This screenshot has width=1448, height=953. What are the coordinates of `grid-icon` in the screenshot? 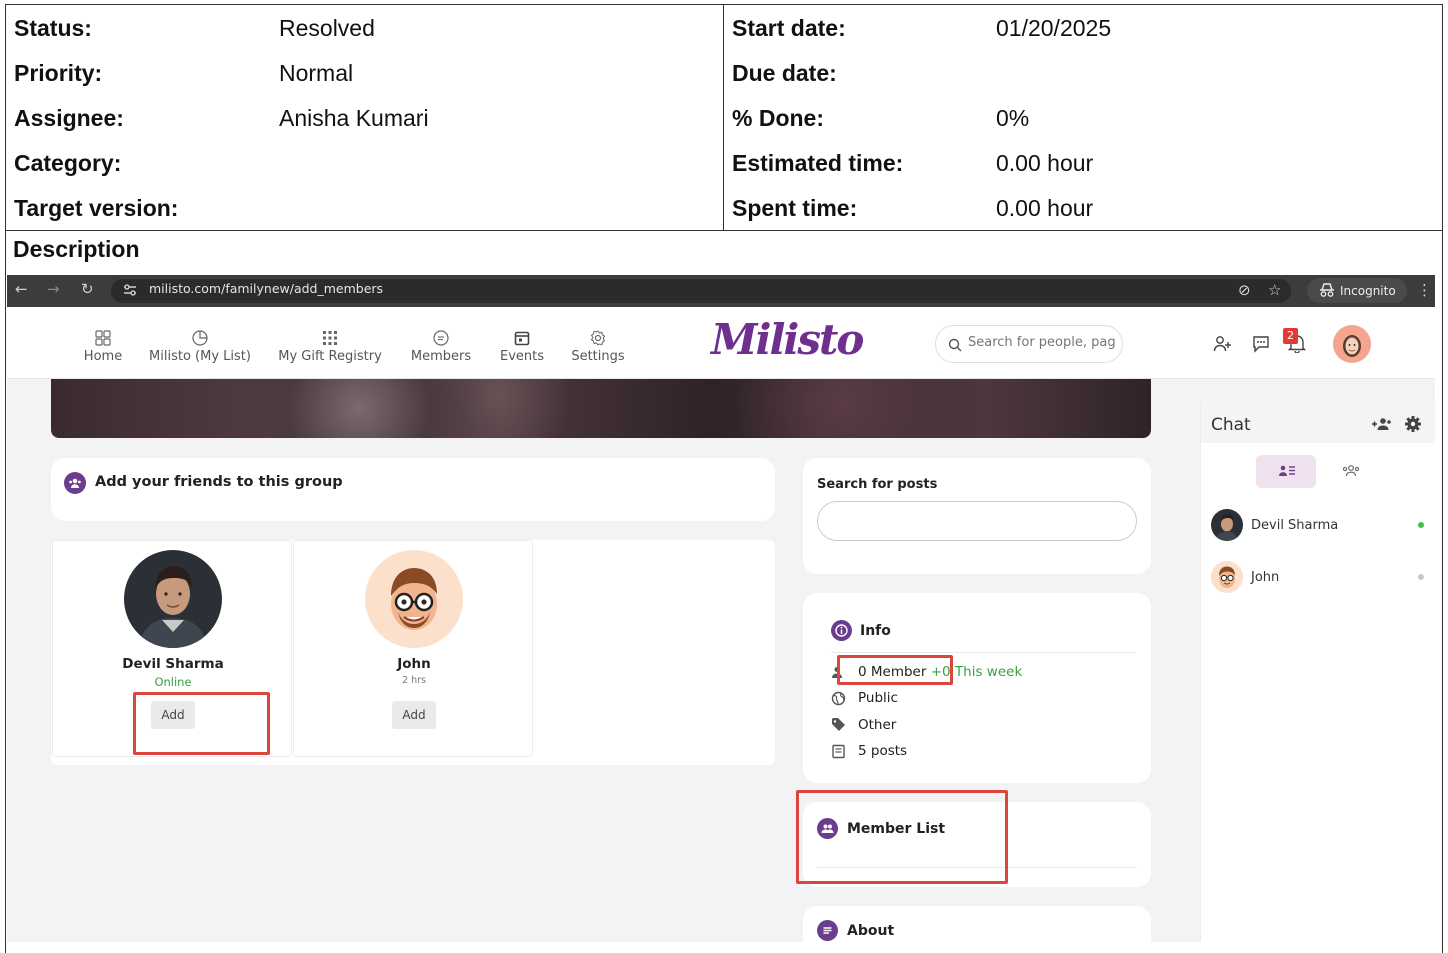 It's located at (103, 338).